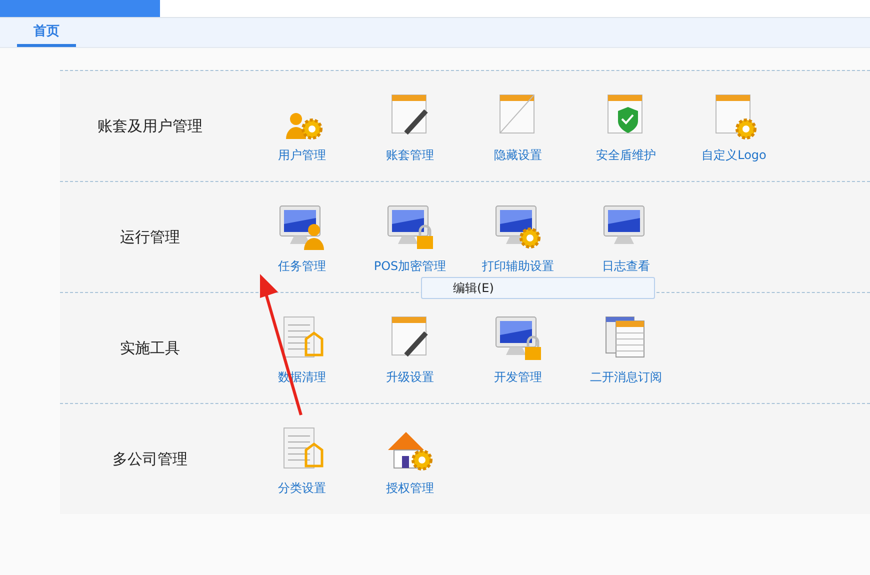 The image size is (870, 575). What do you see at coordinates (410, 155) in the screenshot?
I see `item-link: 账套管理` at bounding box center [410, 155].